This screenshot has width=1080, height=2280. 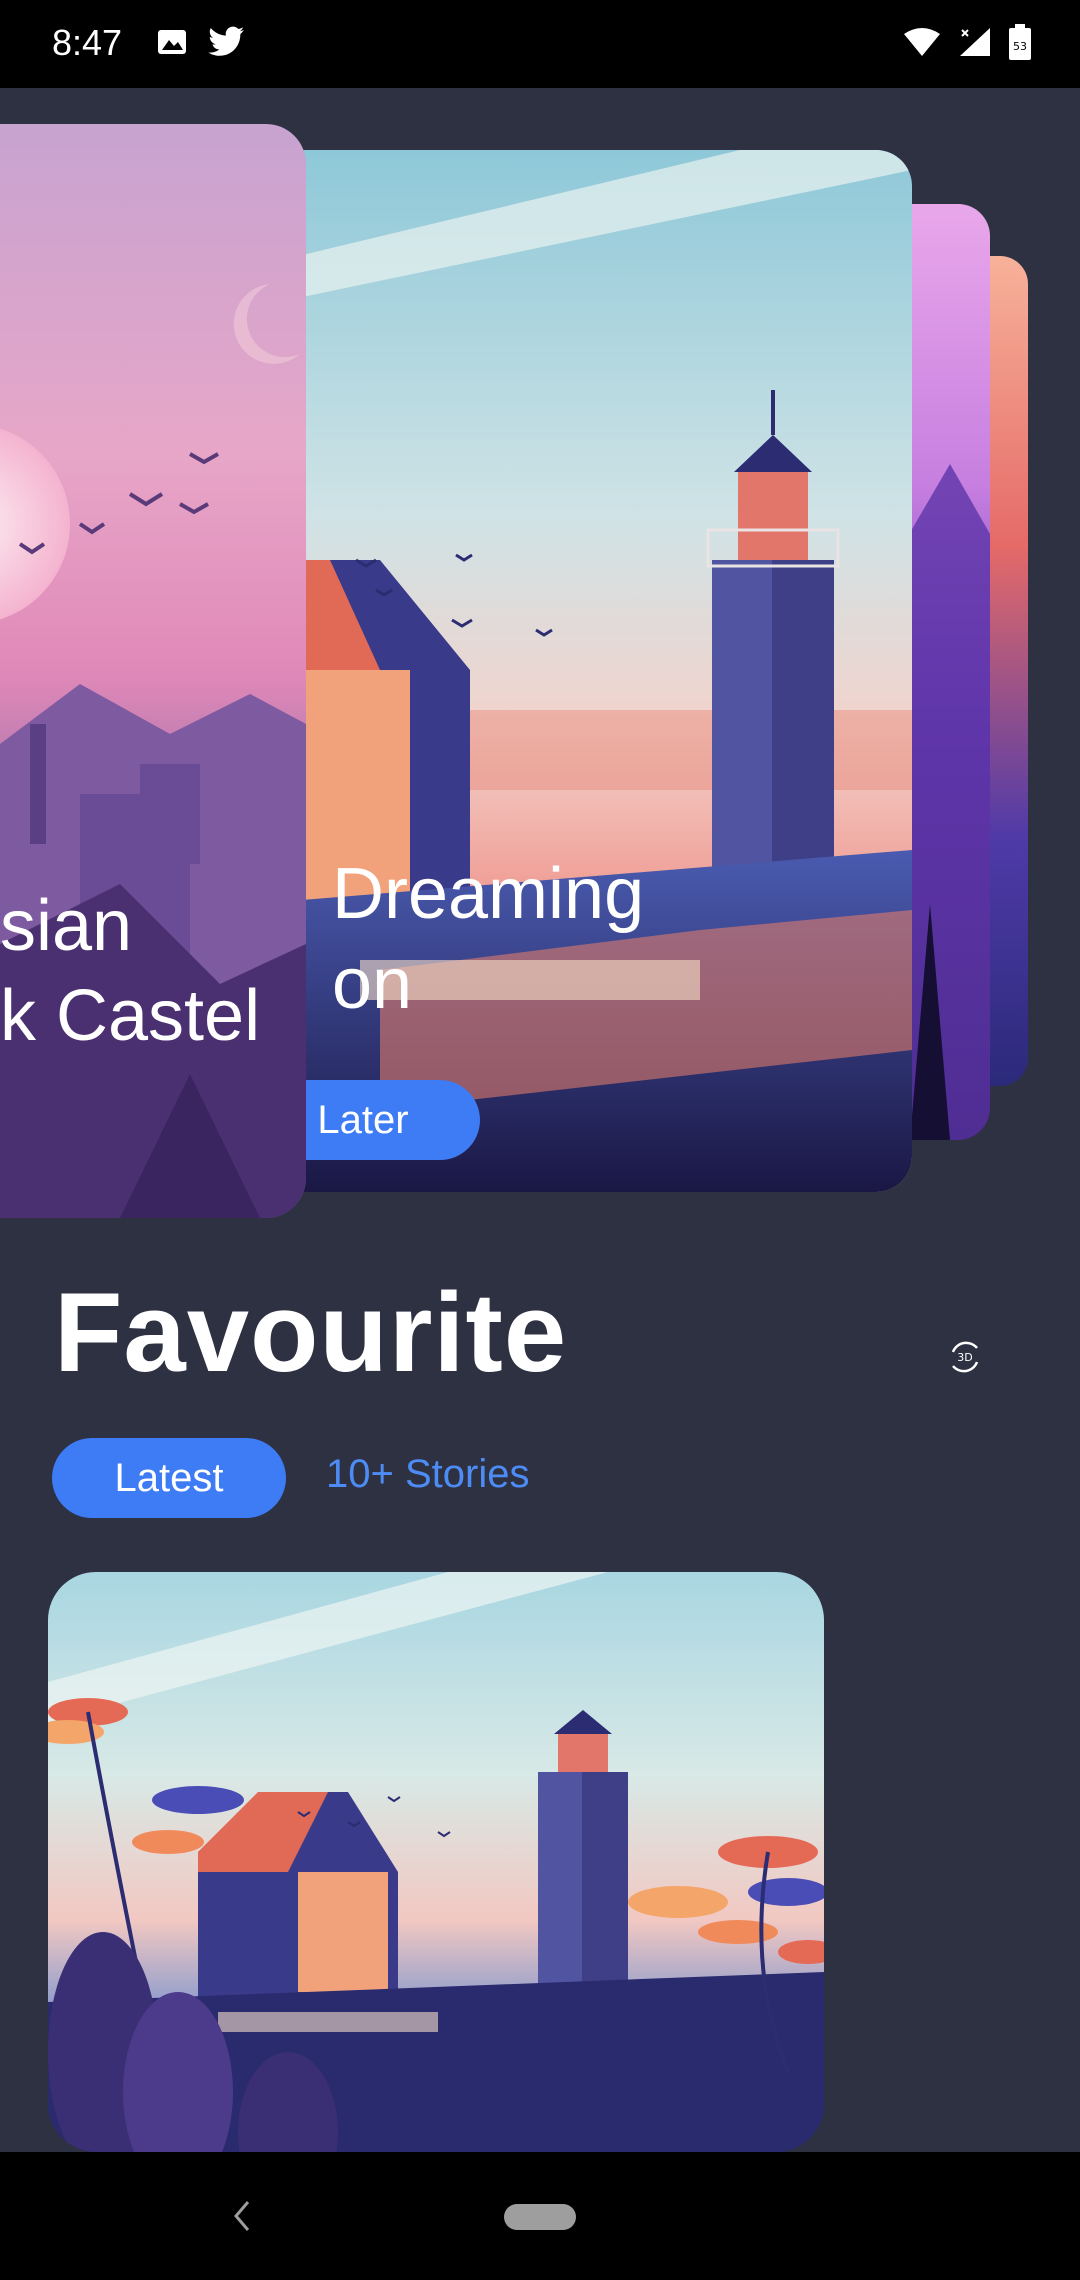 What do you see at coordinates (975, 42) in the screenshot?
I see `signal-icon` at bounding box center [975, 42].